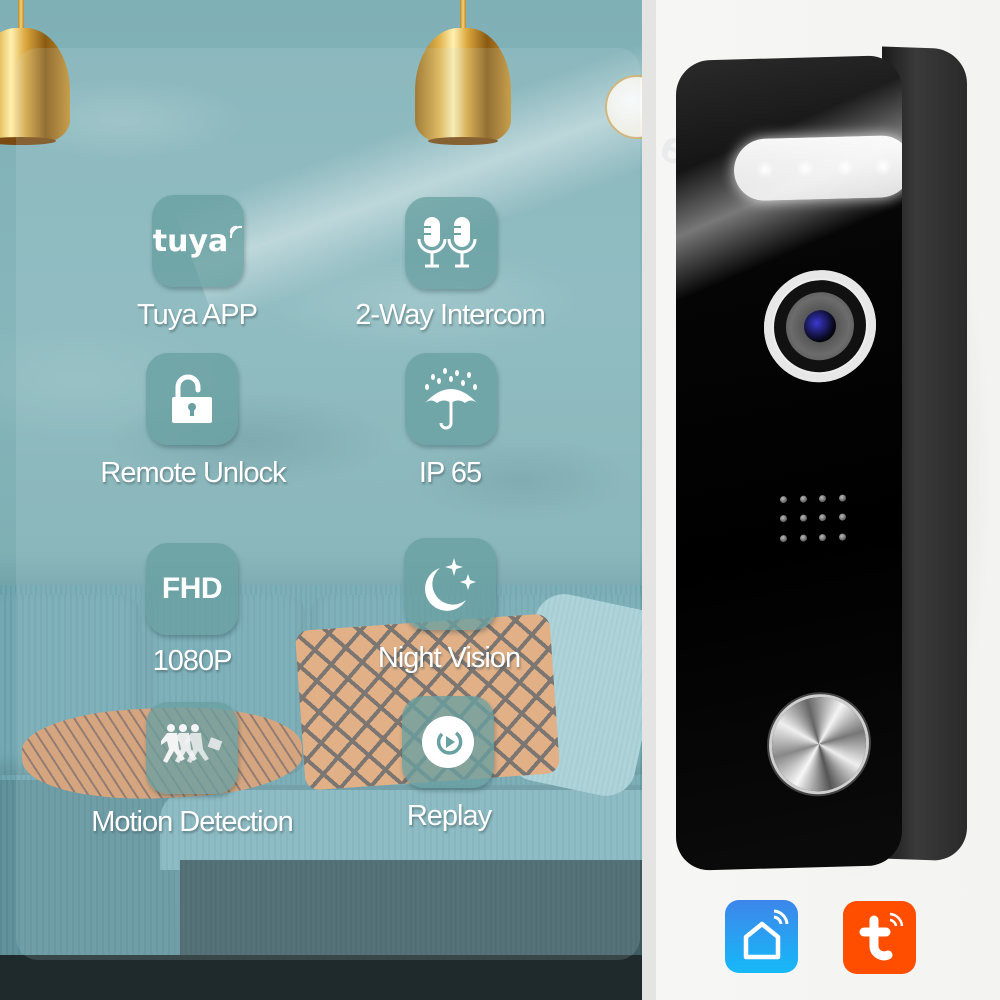  What do you see at coordinates (451, 399) in the screenshot?
I see `umbrella-rain-icon` at bounding box center [451, 399].